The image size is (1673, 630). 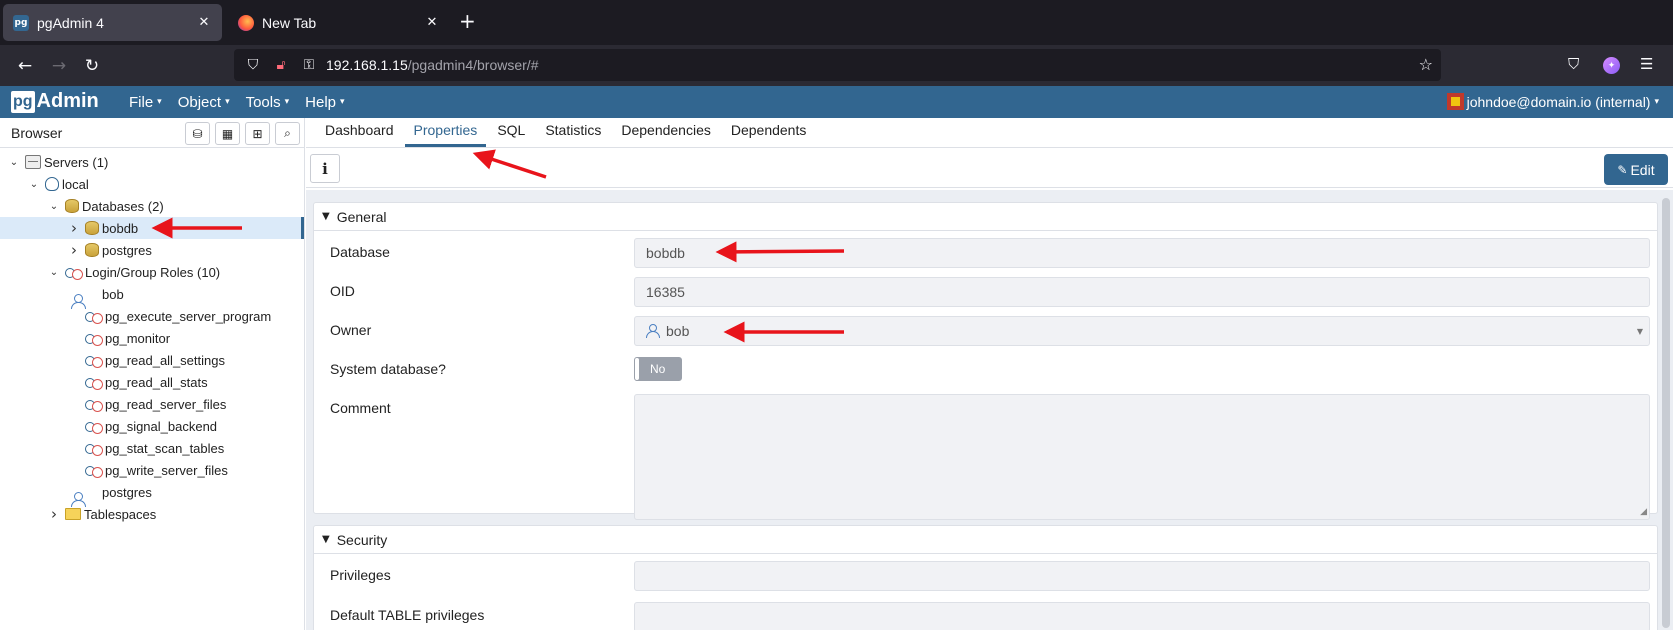 What do you see at coordinates (1622, 169) in the screenshot?
I see `pencil-icon: ✎` at bounding box center [1622, 169].